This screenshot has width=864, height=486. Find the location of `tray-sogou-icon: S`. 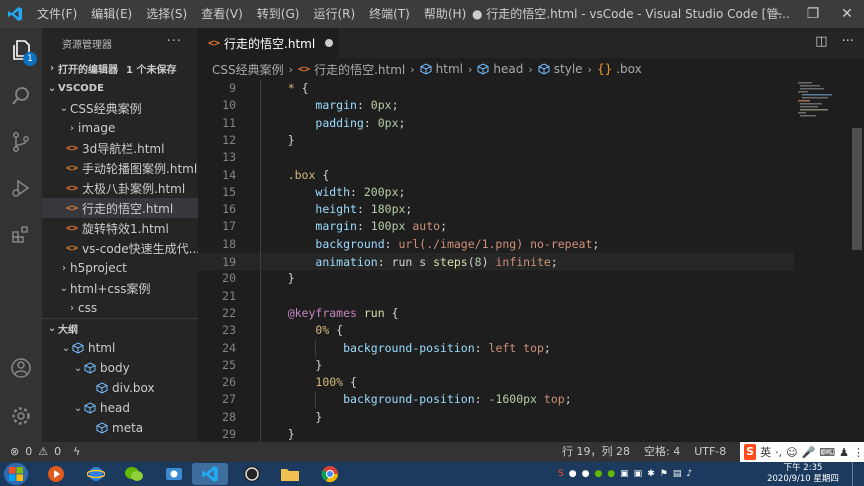

tray-sogou-icon: S is located at coordinates (561, 474).